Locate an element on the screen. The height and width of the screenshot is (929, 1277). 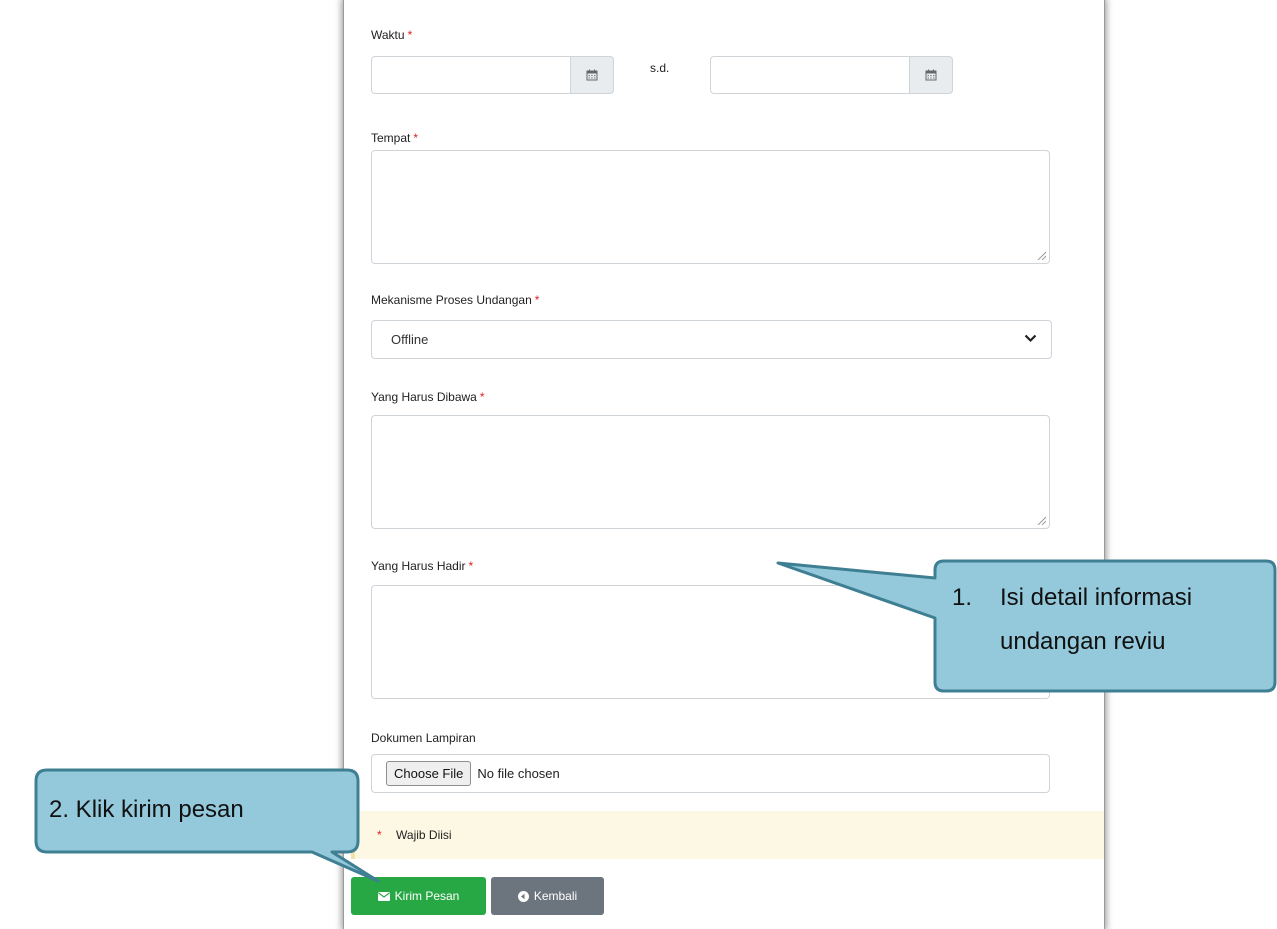
callout-2-text: 2. Klik kirim pesan is located at coordinates (146, 809).